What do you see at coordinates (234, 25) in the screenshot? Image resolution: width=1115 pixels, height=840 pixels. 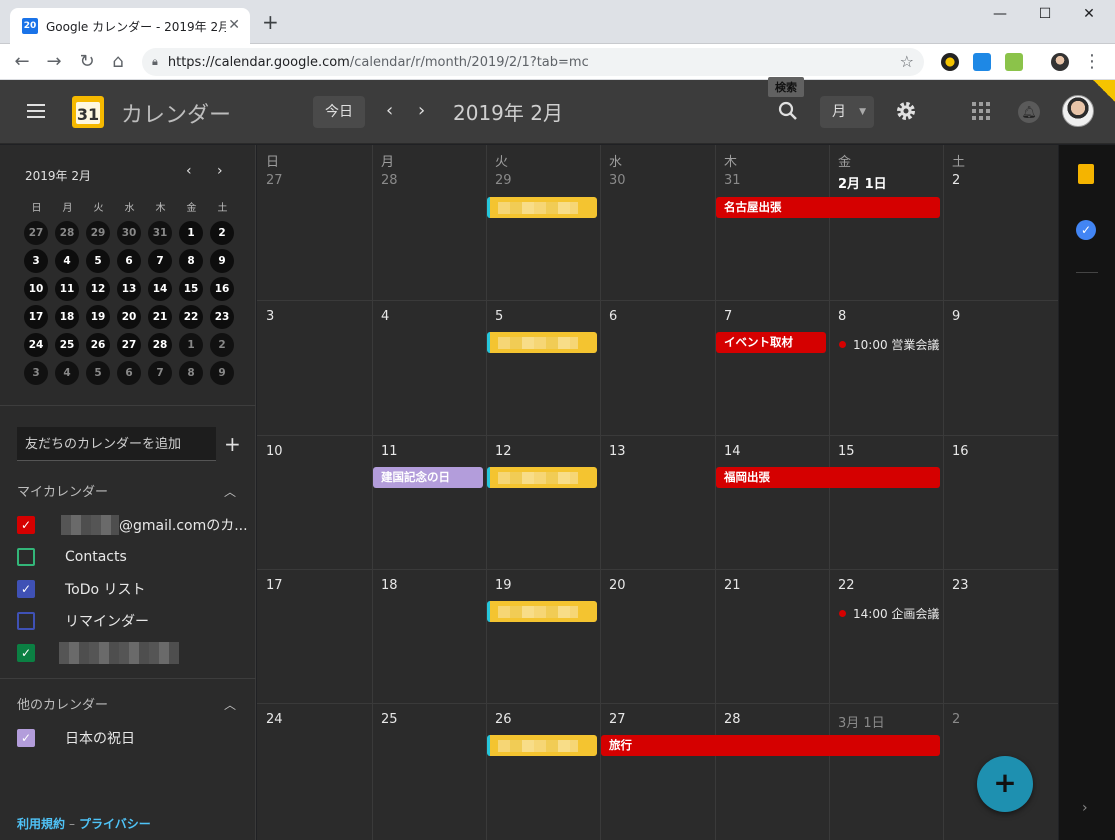 I see `tab-close-icon: ✕` at bounding box center [234, 25].